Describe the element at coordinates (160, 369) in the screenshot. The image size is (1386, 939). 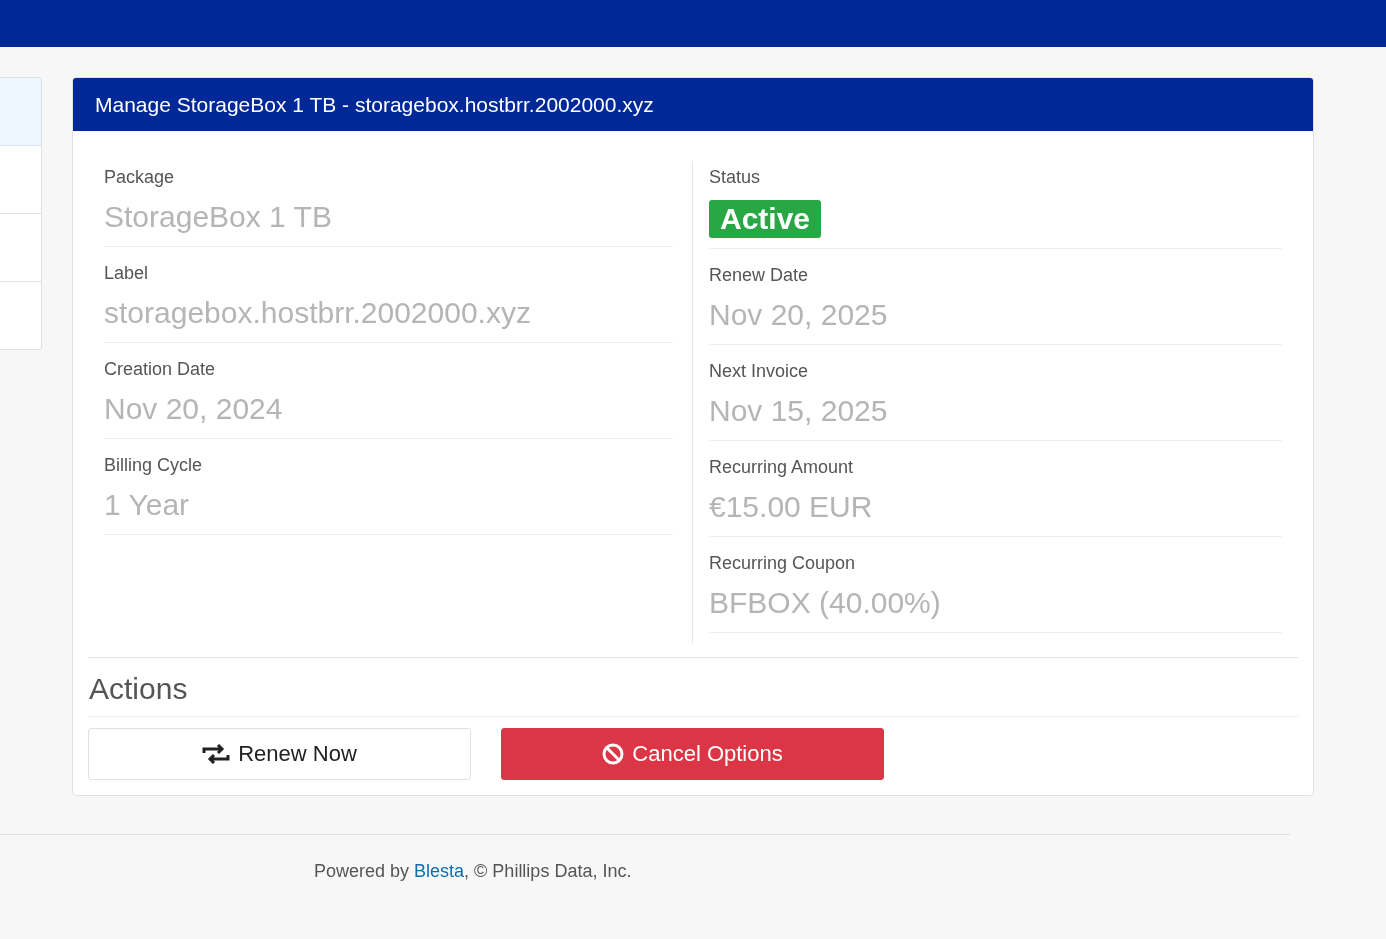
I see `field-label: Creation Date` at that location.